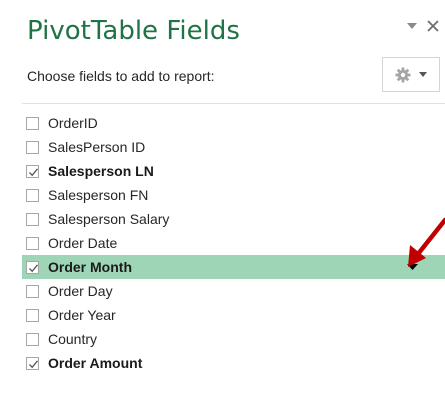 The width and height of the screenshot is (445, 393). I want to click on field-row: Country, so click(233, 339).